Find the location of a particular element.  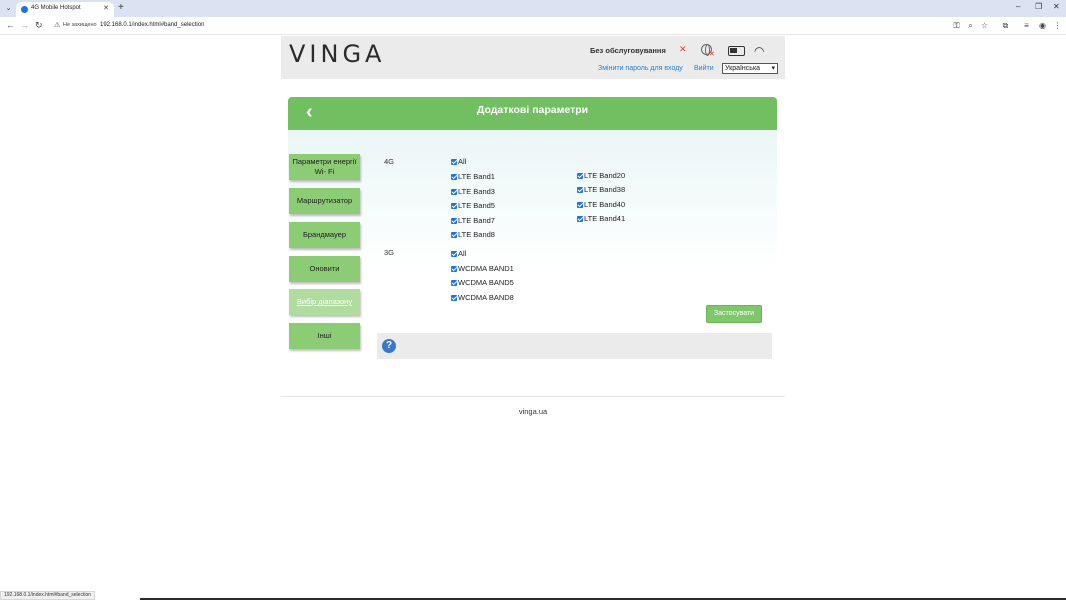

browser-tab-bar: ⌄ 4G Mobile Hotspot ✕ + – ❐ ✕ is located at coordinates (533, 8).